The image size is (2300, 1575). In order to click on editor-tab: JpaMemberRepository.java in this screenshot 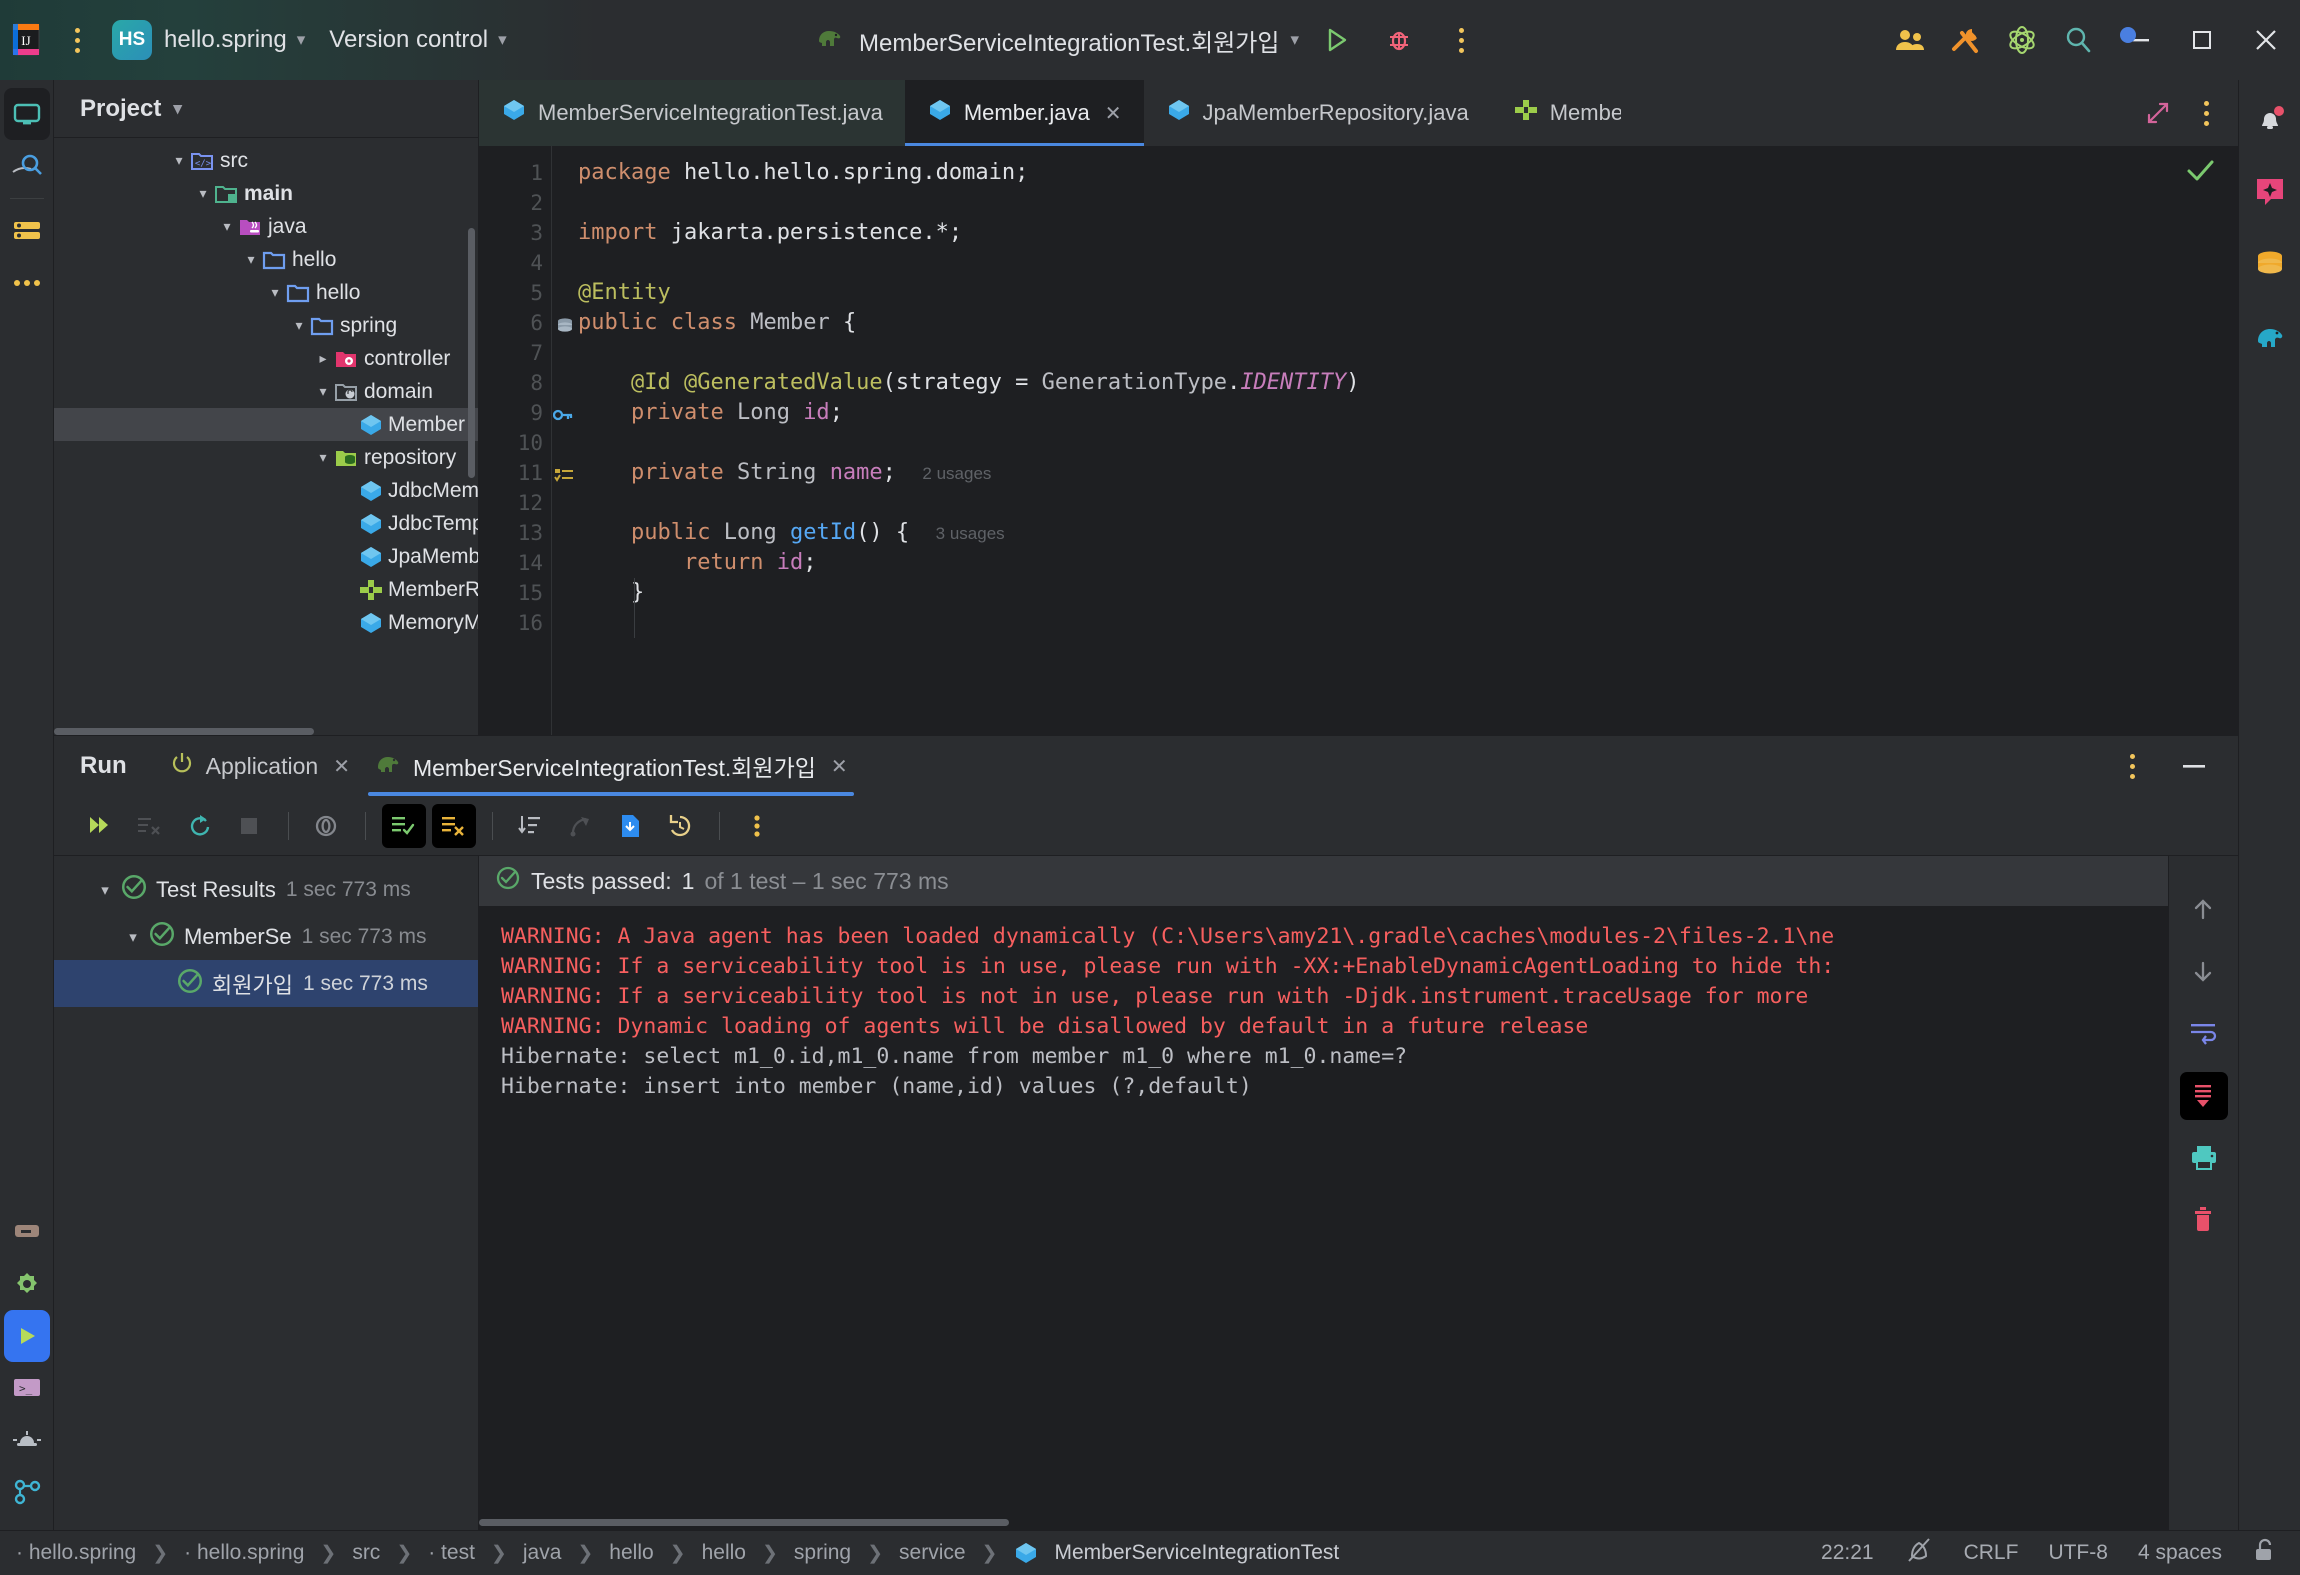, I will do `click(1317, 113)`.